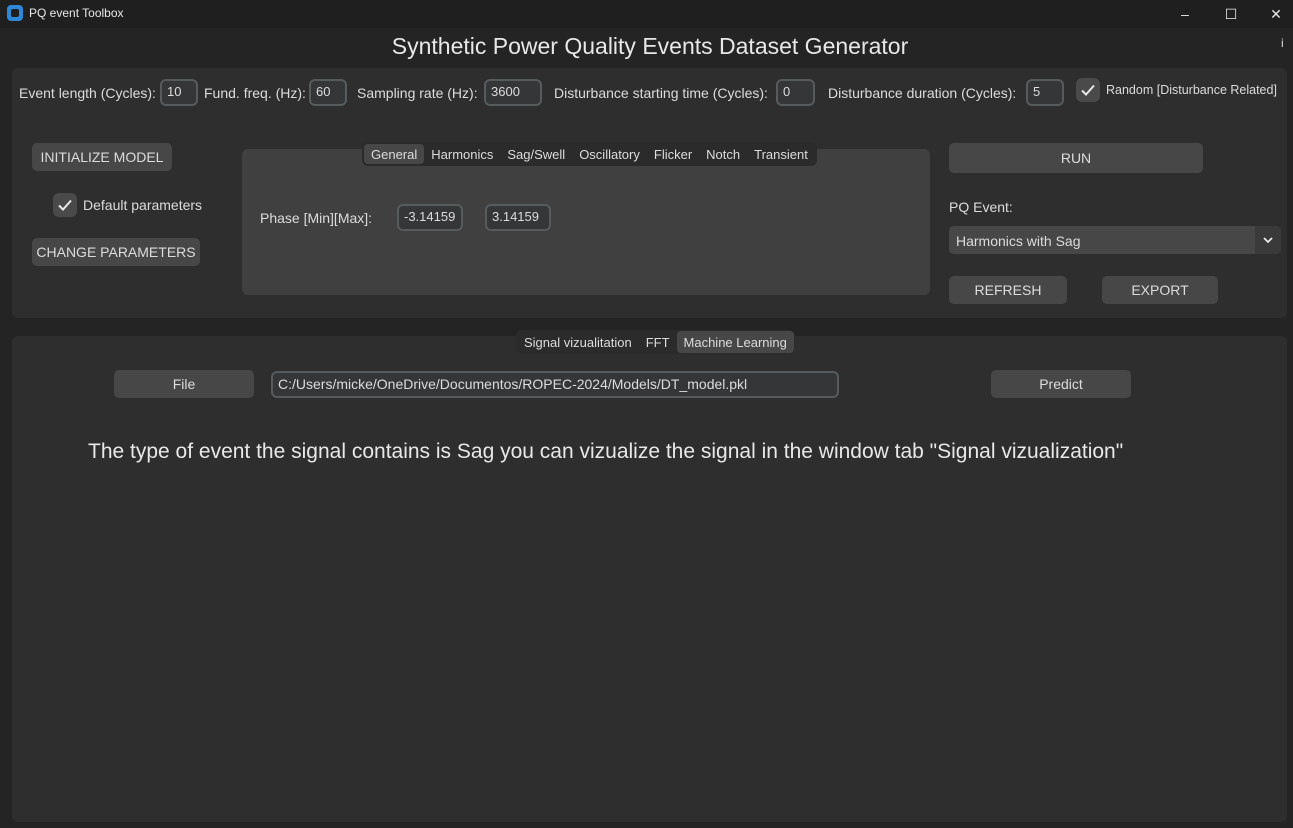 This screenshot has width=1293, height=828. I want to click on disturbance-duration-label: Disturbance duration (Cycles):, so click(922, 93).